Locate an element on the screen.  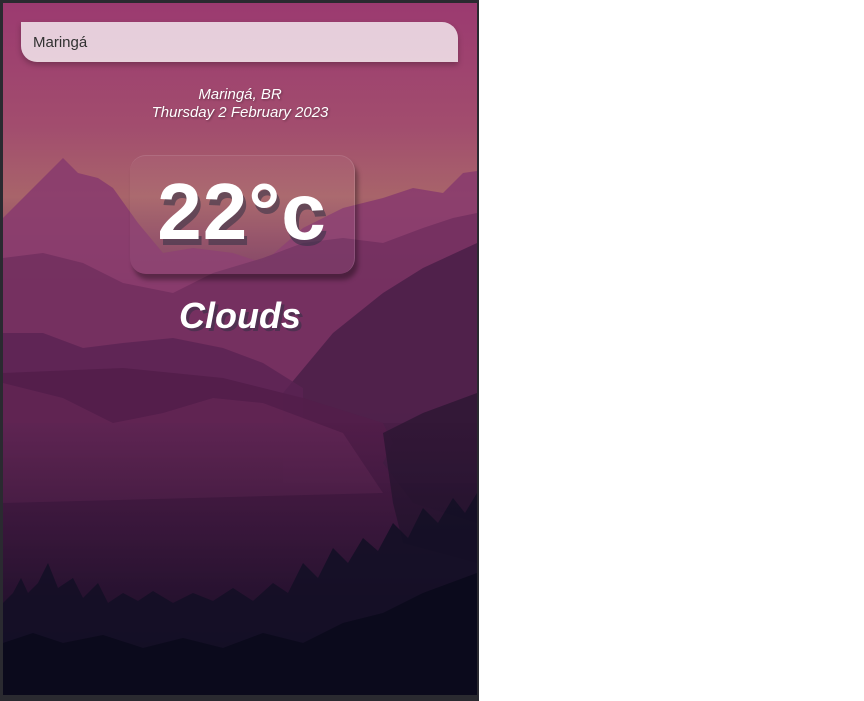
temperature-box: 22°c is located at coordinates (242, 214).